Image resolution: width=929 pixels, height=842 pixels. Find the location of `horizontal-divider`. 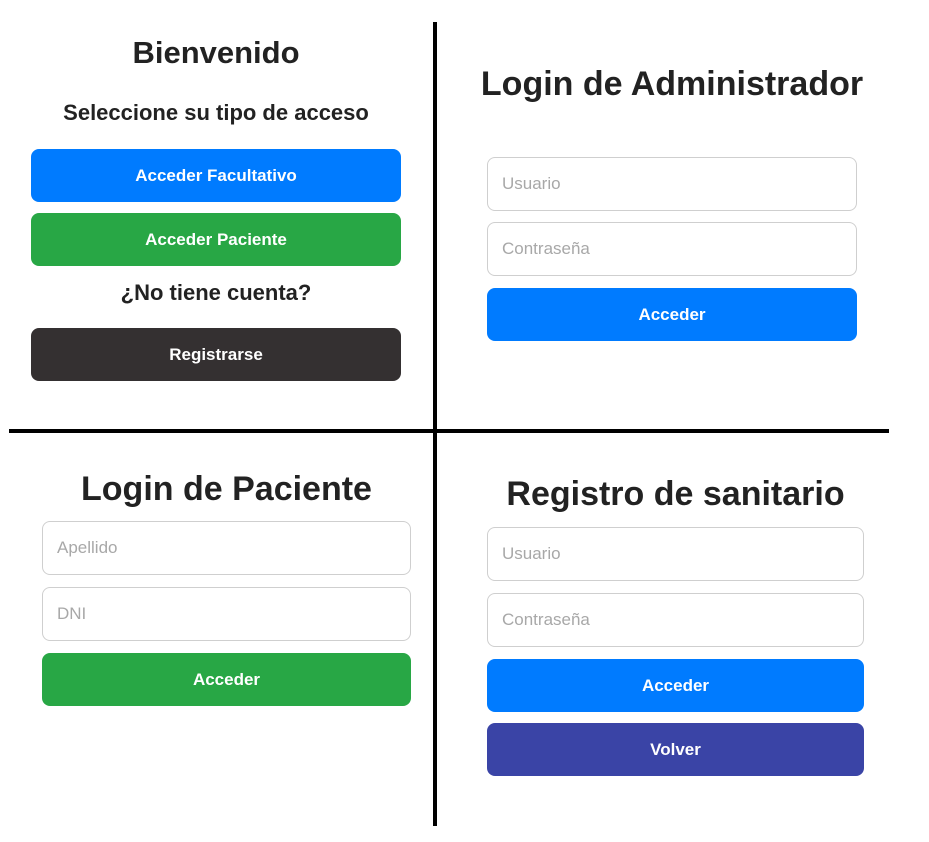

horizontal-divider is located at coordinates (449, 431).